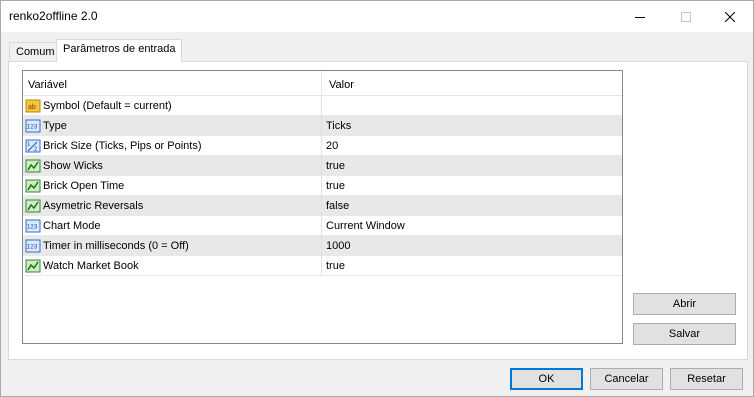 The height and width of the screenshot is (397, 754). I want to click on row-name-cell: Show Wicks, so click(172, 166).